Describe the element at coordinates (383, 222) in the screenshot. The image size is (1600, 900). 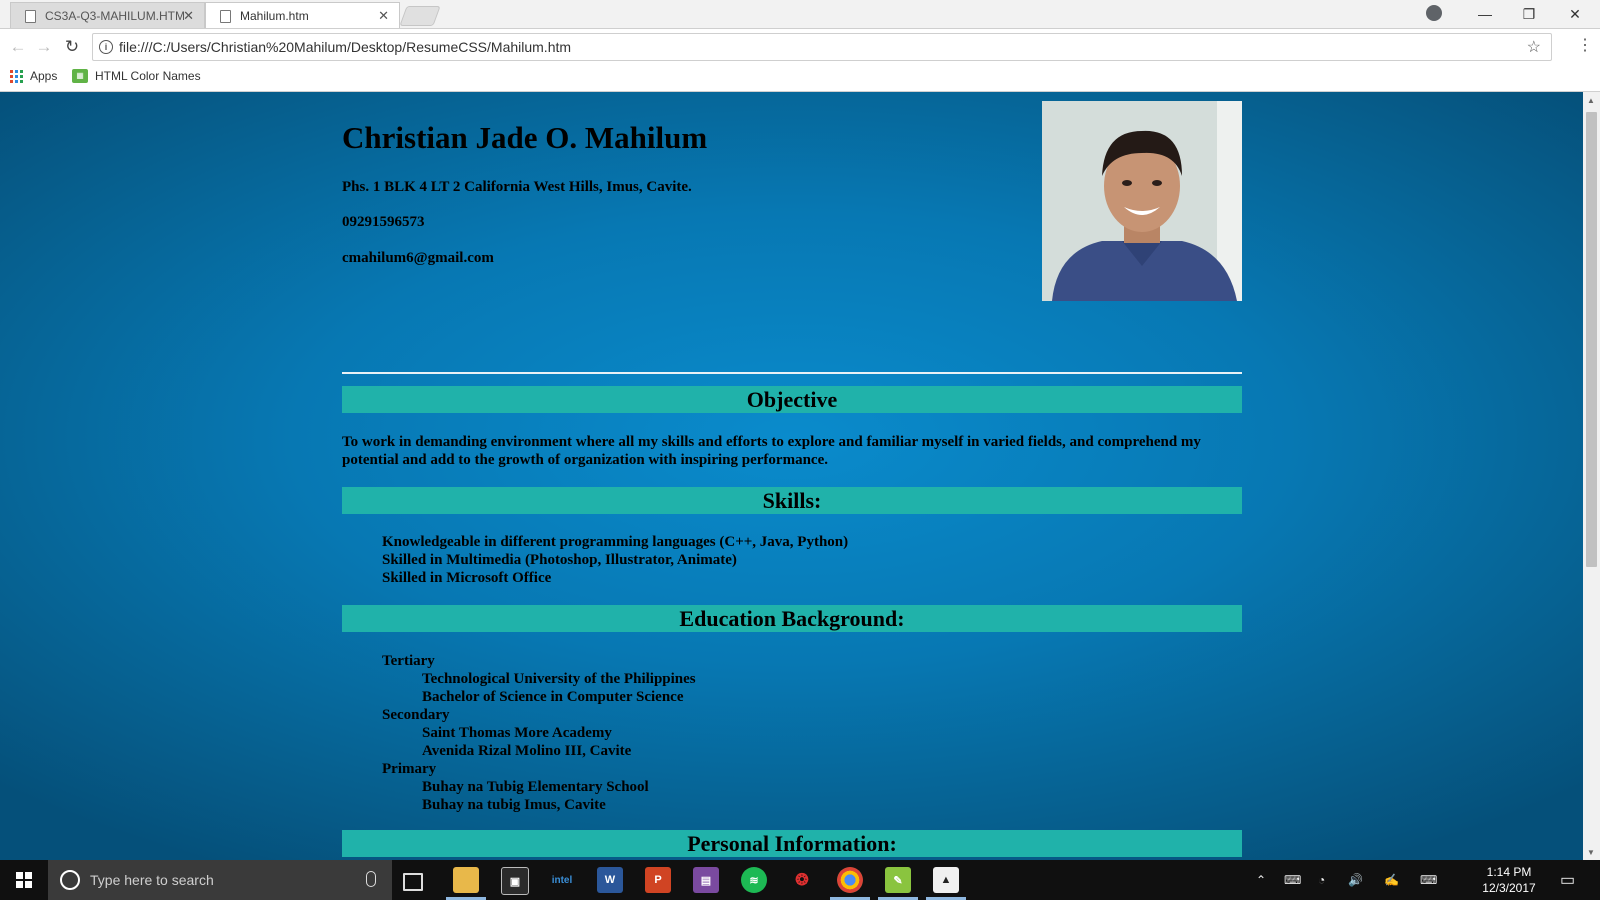
I see `resume-phone: 09291596573` at that location.